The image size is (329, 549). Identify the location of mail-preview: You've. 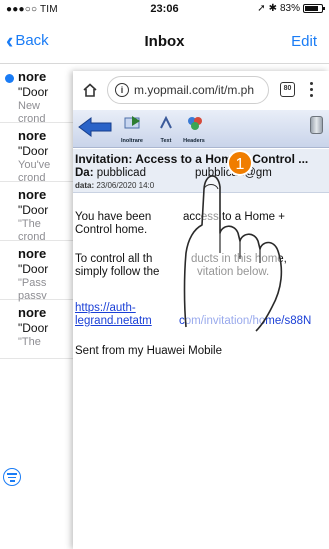
(34, 165).